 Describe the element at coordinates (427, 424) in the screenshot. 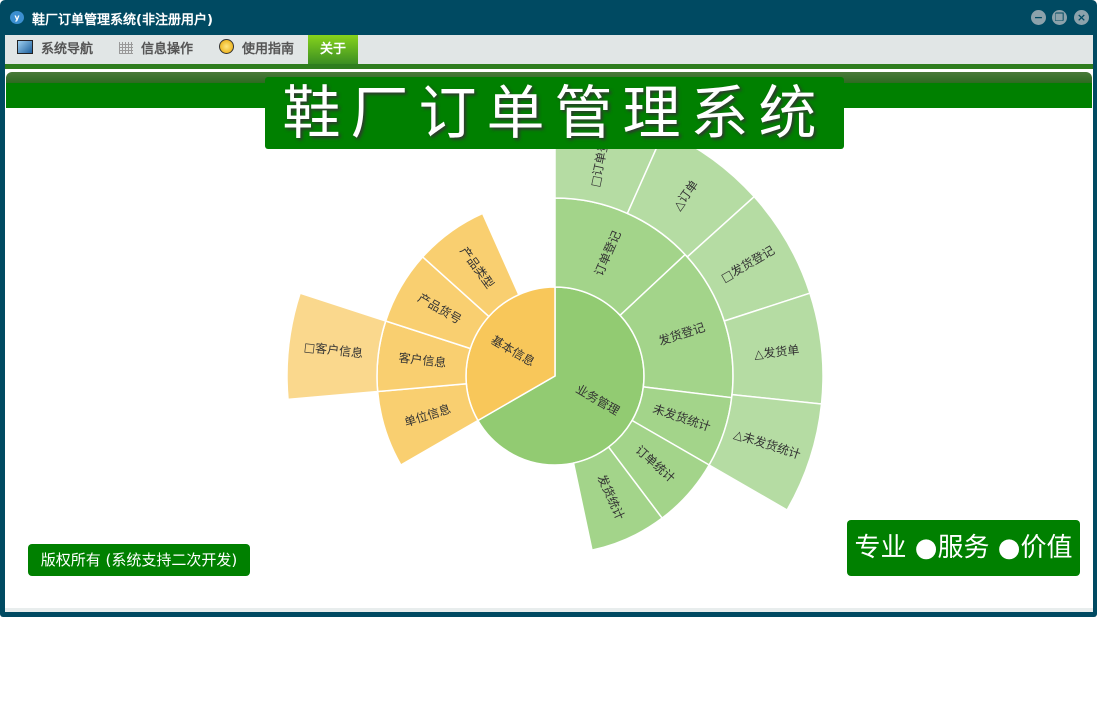

I see `sunburst-segment` at that location.